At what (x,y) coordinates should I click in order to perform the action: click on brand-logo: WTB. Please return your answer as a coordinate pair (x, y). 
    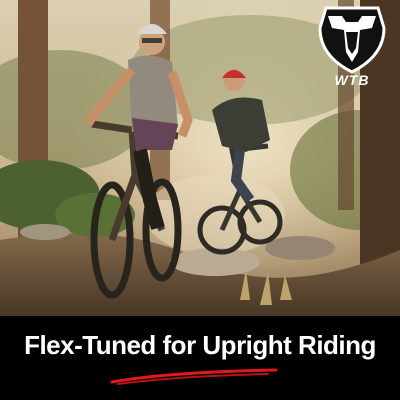
    Looking at the image, I should click on (352, 49).